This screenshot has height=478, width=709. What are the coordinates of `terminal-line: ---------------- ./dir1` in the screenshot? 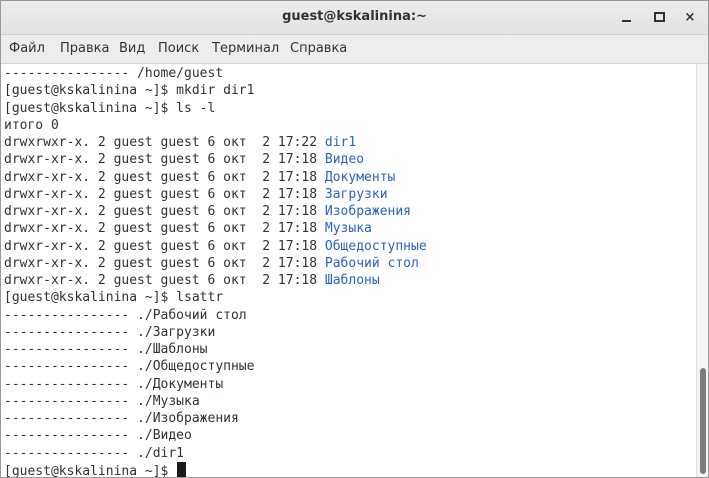 It's located at (94, 453).